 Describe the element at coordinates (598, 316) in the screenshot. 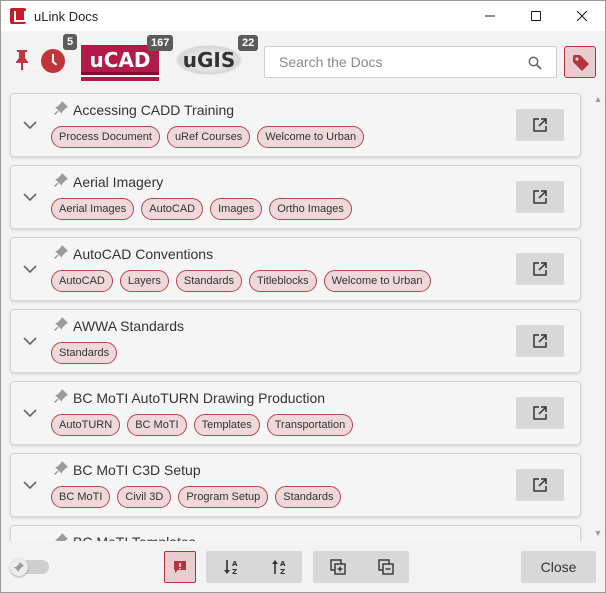

I see `list-scrollbar: ▲ ▼` at that location.